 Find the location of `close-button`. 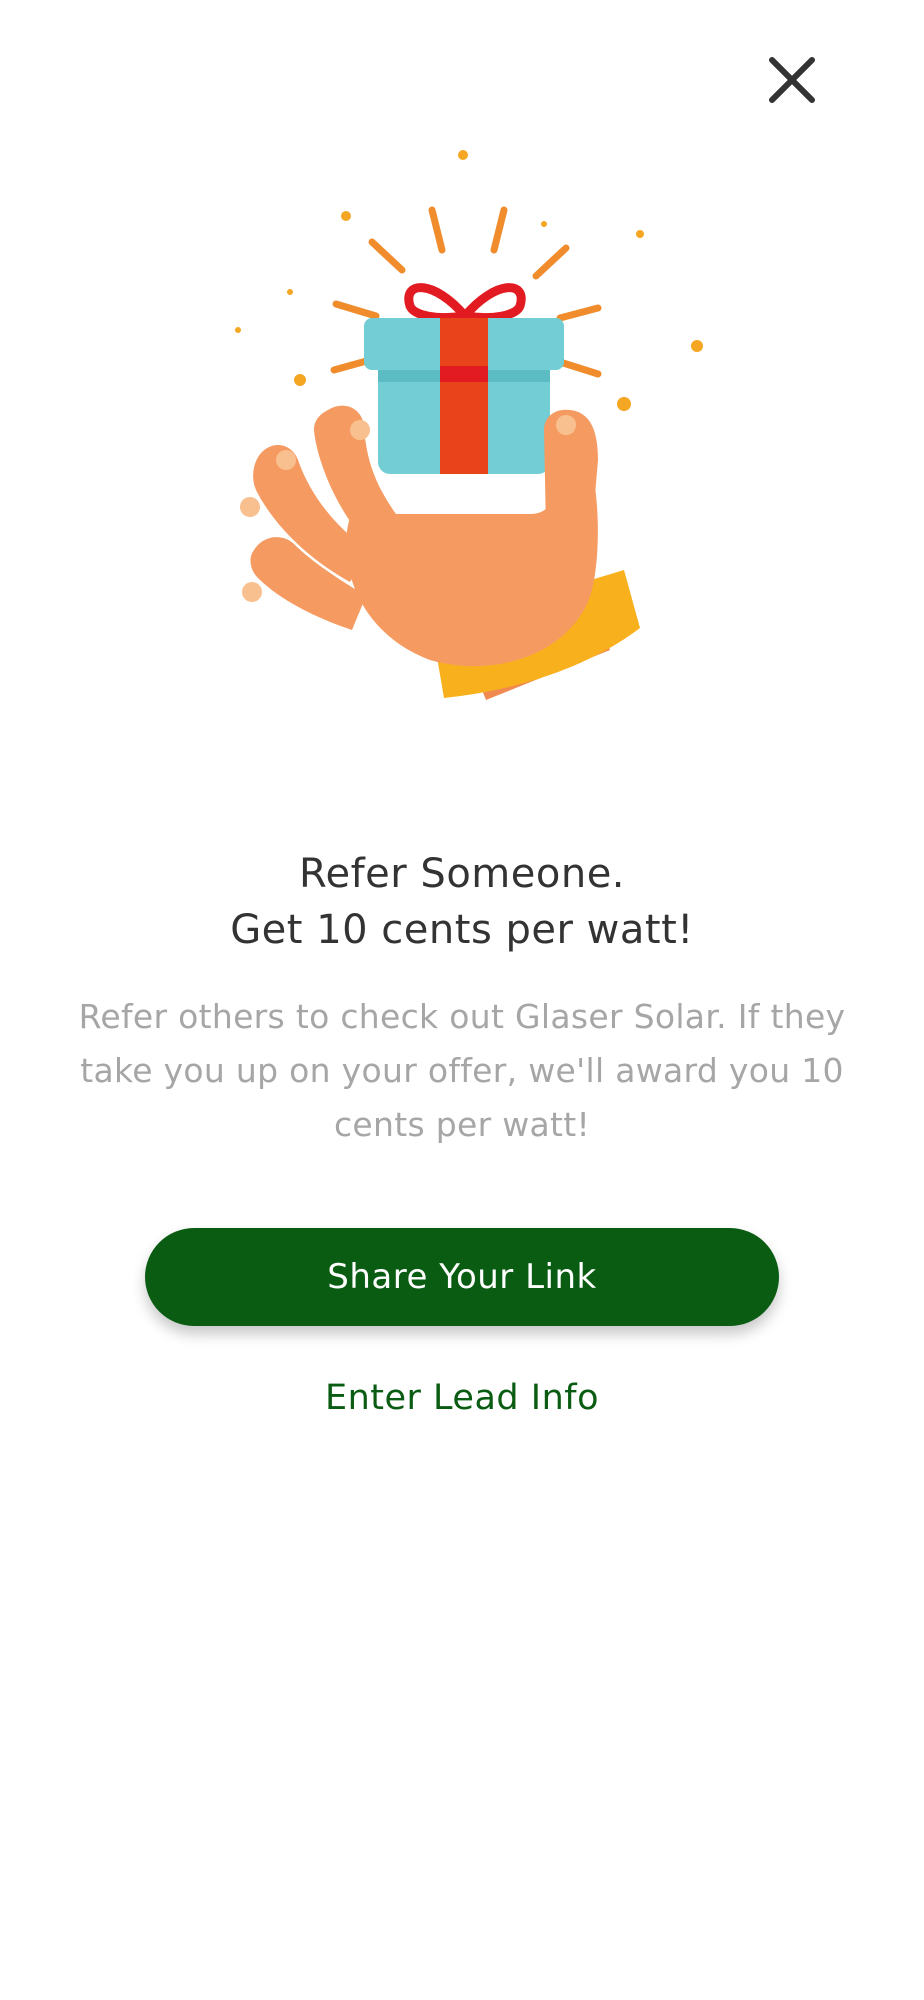

close-button is located at coordinates (792, 80).